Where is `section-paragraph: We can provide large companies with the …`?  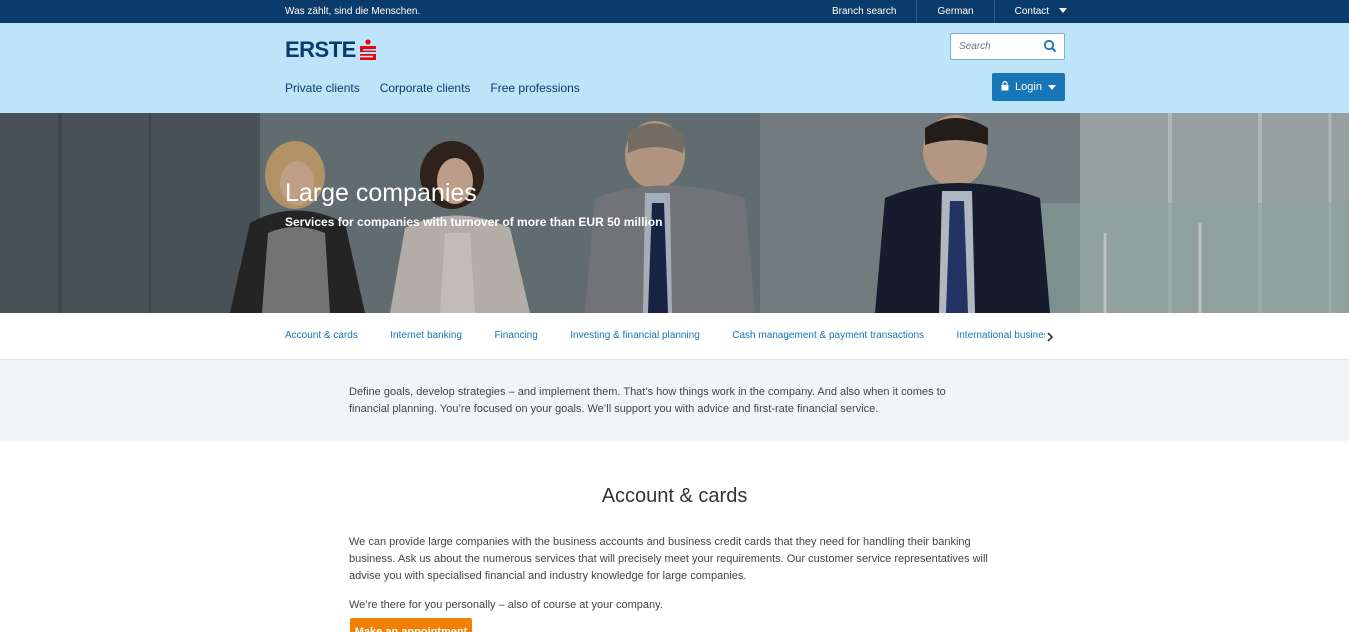 section-paragraph: We can provide large companies with the … is located at coordinates (668, 559).